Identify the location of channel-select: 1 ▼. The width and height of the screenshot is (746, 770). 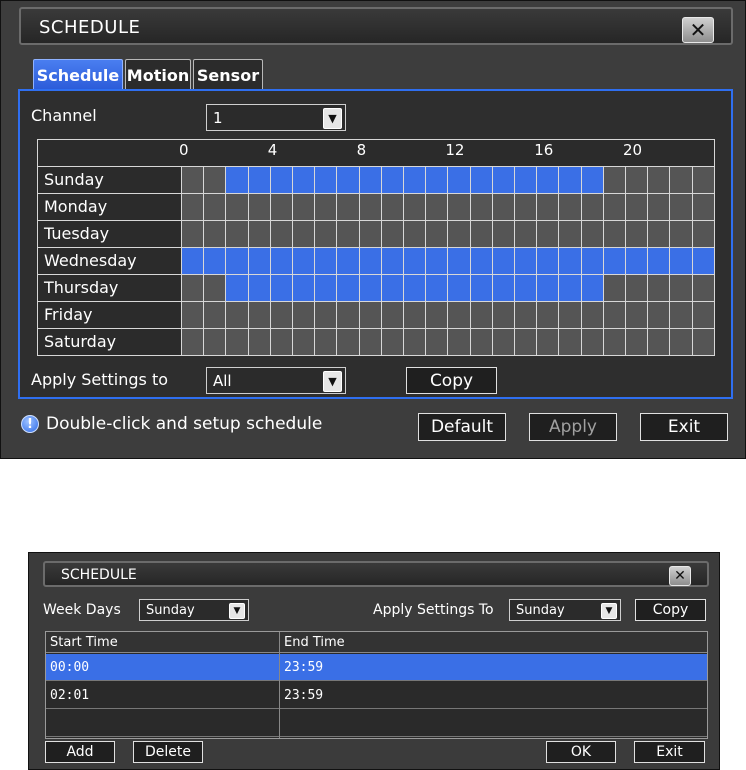
(276, 117).